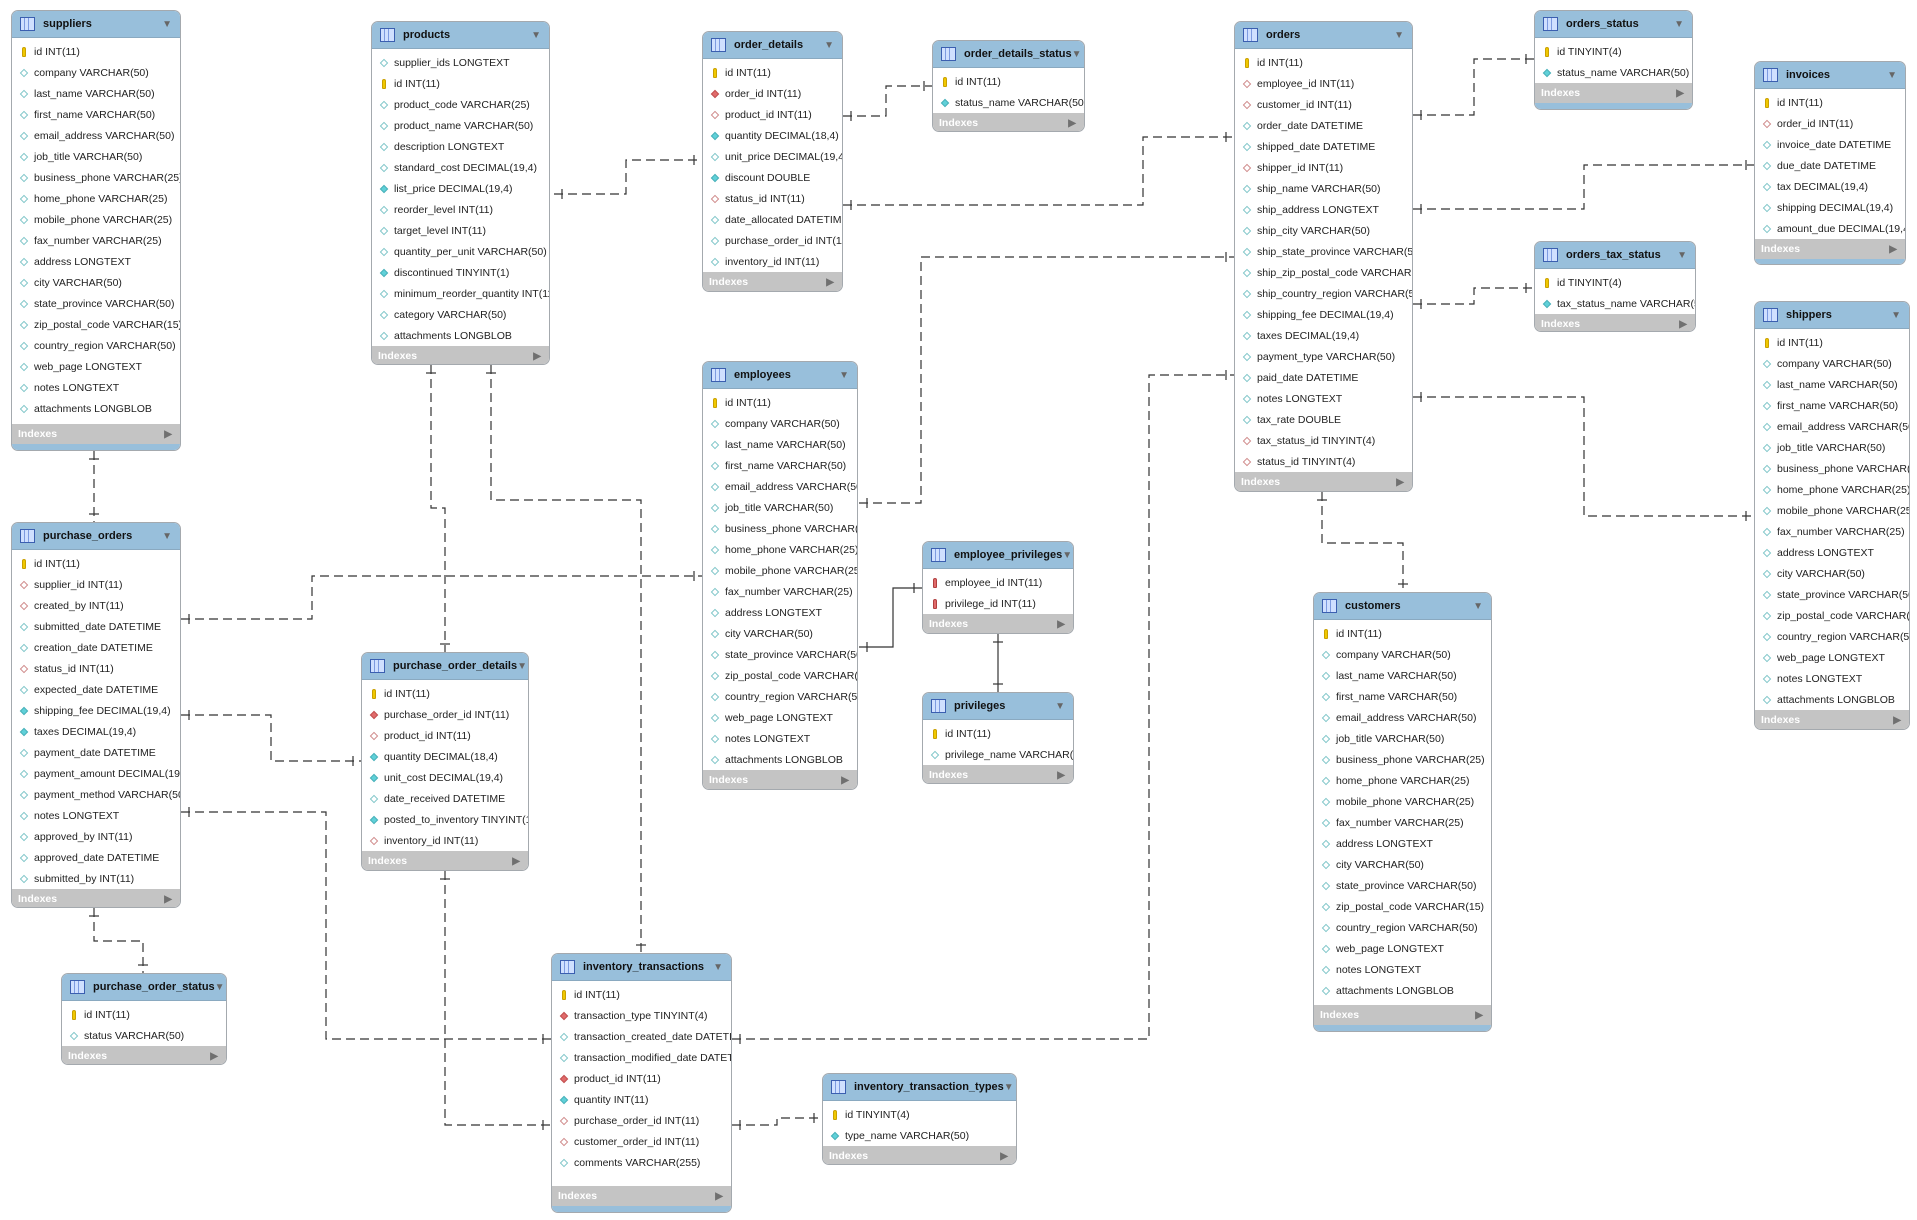  What do you see at coordinates (1402, 696) in the screenshot?
I see `column-row: first_name VARCHAR(50)` at bounding box center [1402, 696].